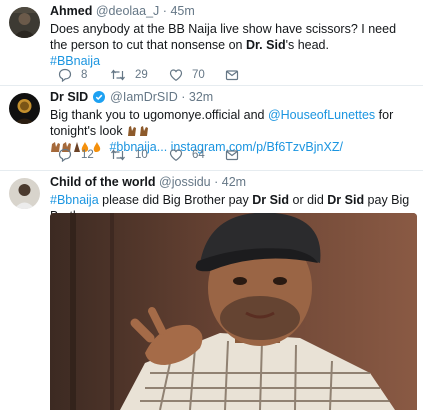 The height and width of the screenshot is (410, 423). Describe the element at coordinates (198, 75) in the screenshot. I see `like-count: 70` at that location.